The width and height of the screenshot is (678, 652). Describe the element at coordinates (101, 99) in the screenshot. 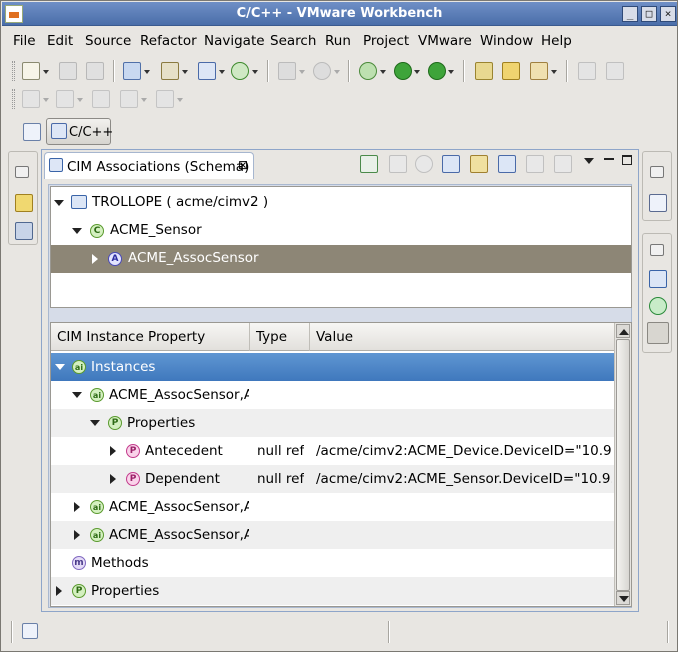

I see `last-edit-location-icon` at that location.